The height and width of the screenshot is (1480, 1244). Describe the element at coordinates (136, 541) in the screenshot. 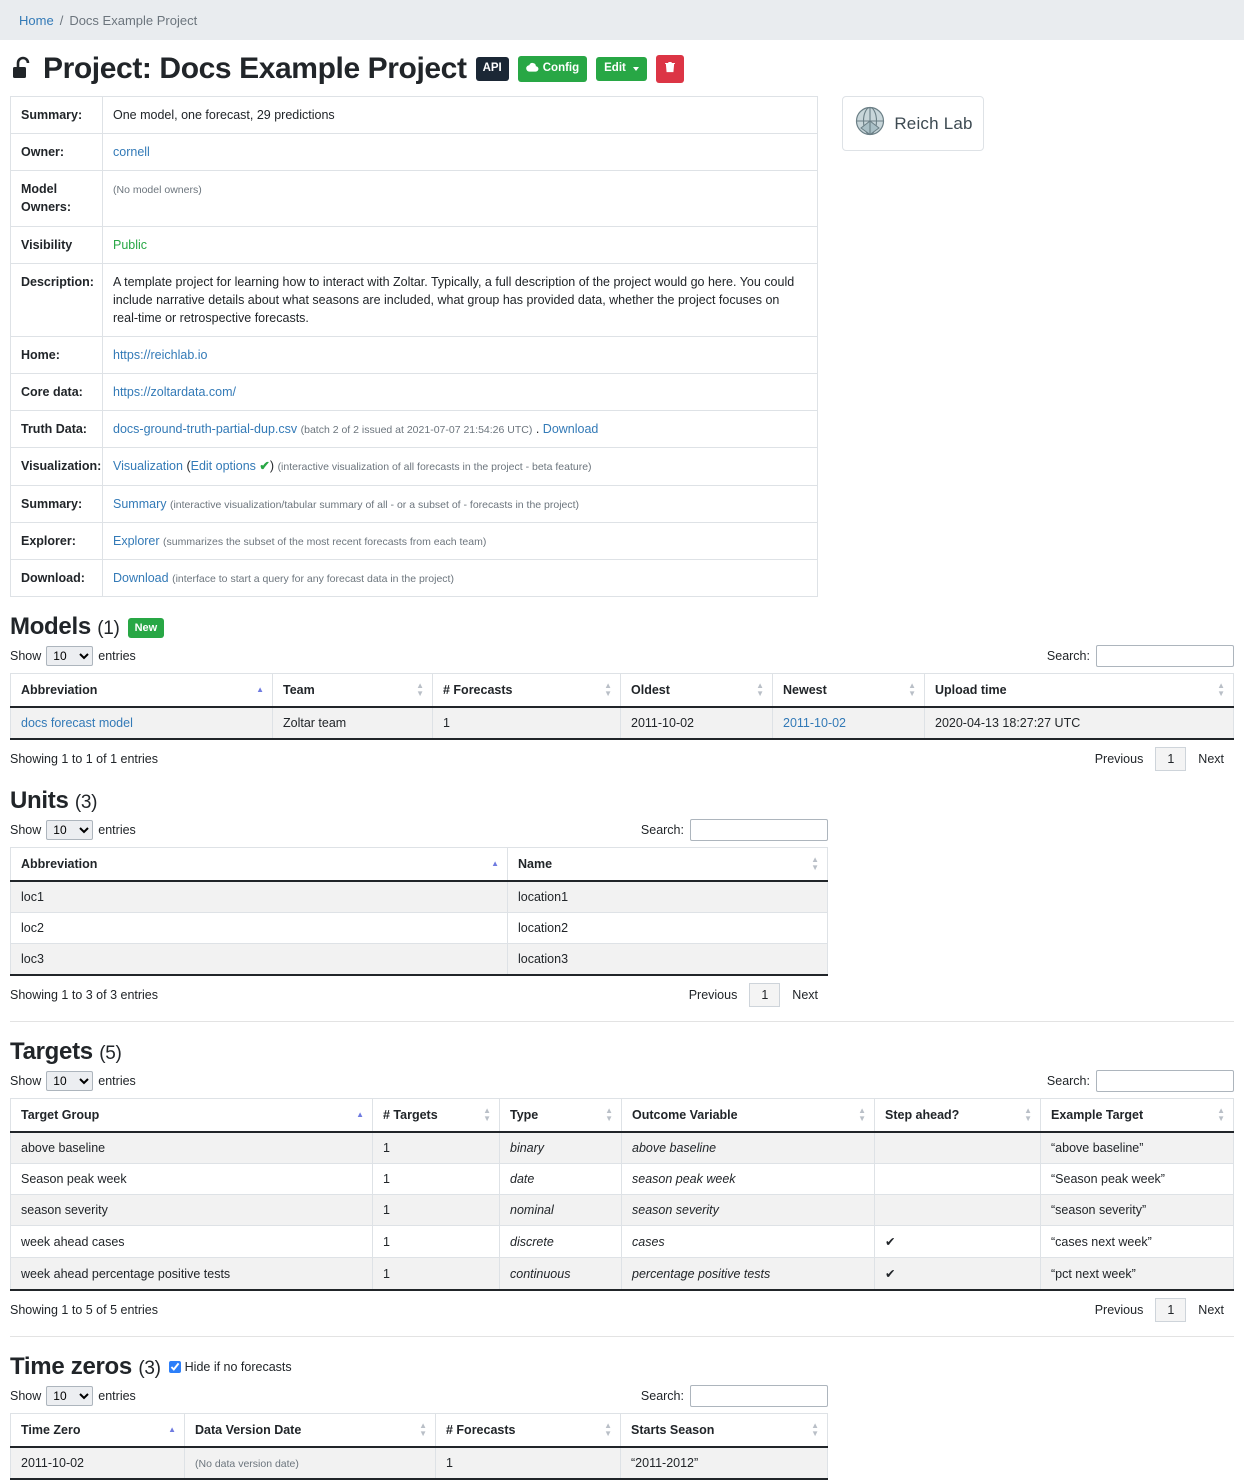

I see `explorer-link: Explorer` at that location.